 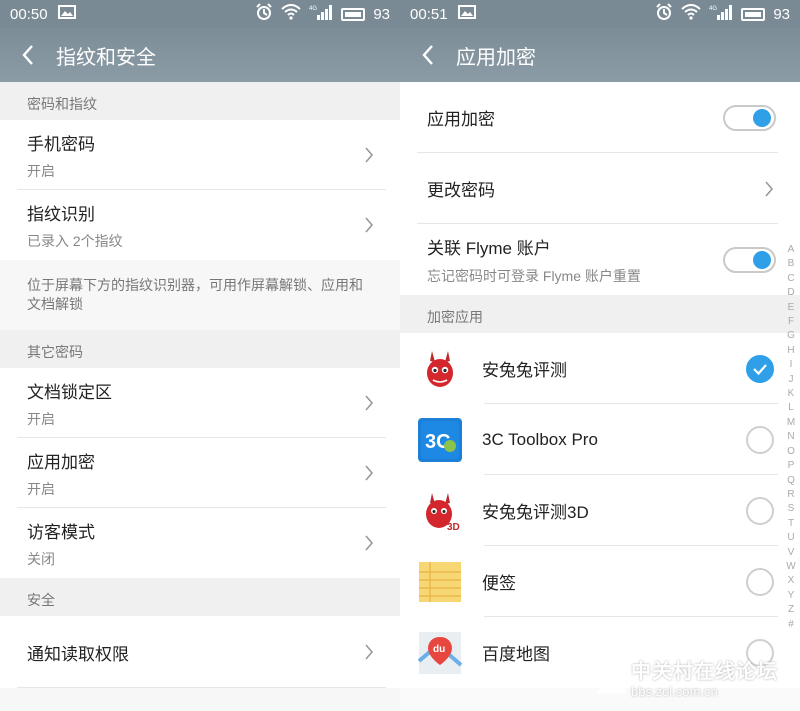 I want to click on fingerprint-note: 位于屏幕下方的指纹识别器，可用作屏幕解锁、应用和文档解锁, so click(x=200, y=295).